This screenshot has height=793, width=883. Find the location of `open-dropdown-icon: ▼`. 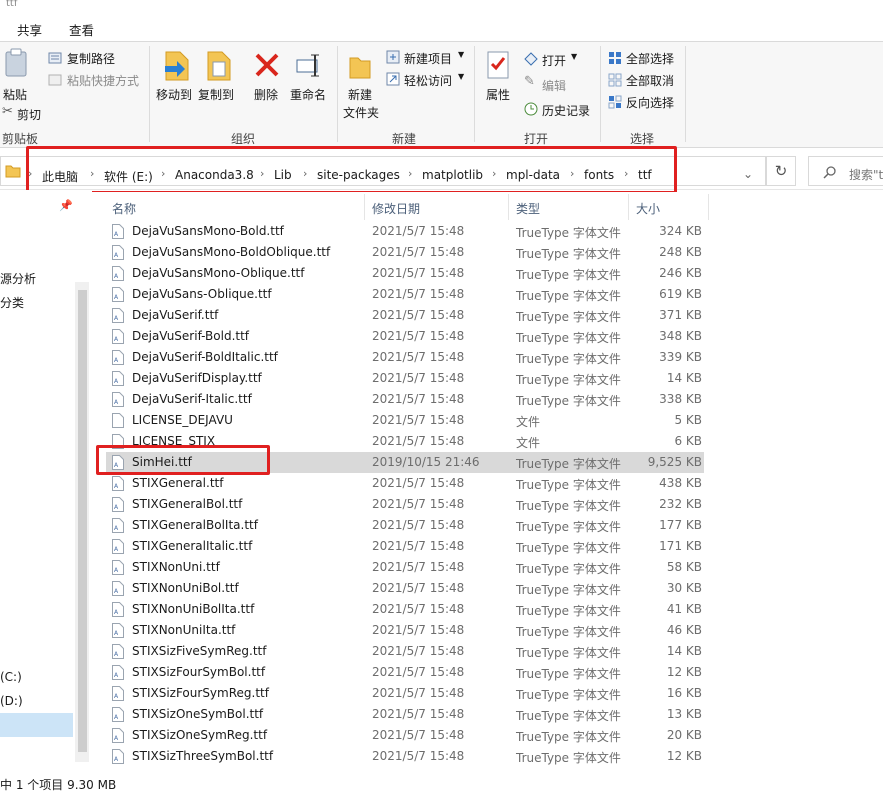

open-dropdown-icon: ▼ is located at coordinates (574, 56).